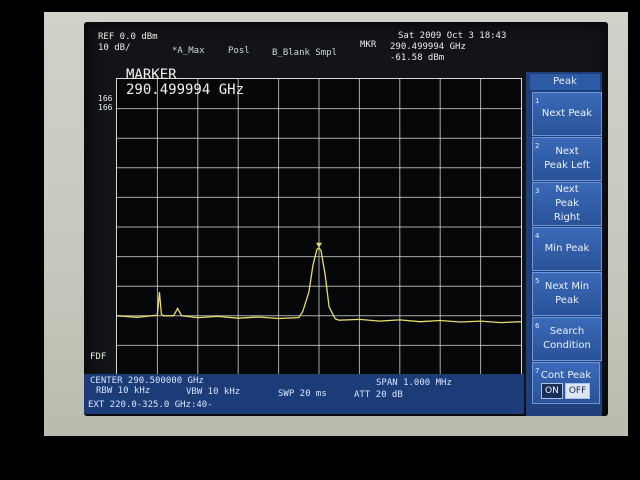  I want to click on ref-level: REF 0.0 dBm, so click(128, 37).